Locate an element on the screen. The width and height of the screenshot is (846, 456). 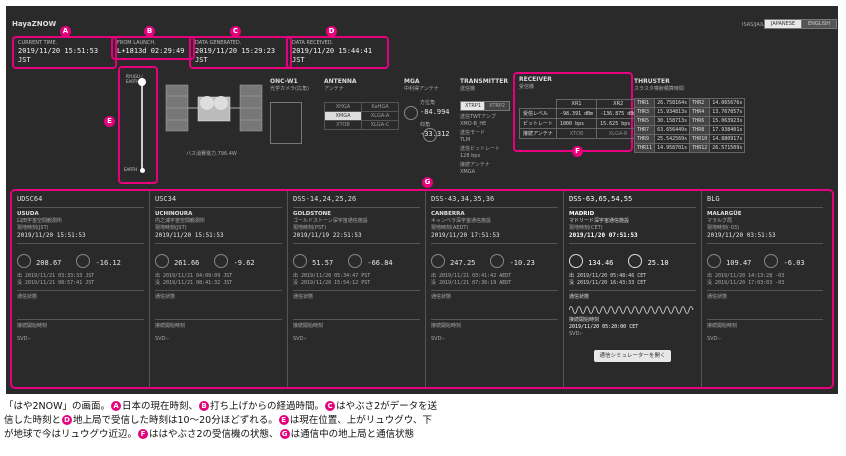
antenna-xhga: XHGA is located at coordinates (343, 107).